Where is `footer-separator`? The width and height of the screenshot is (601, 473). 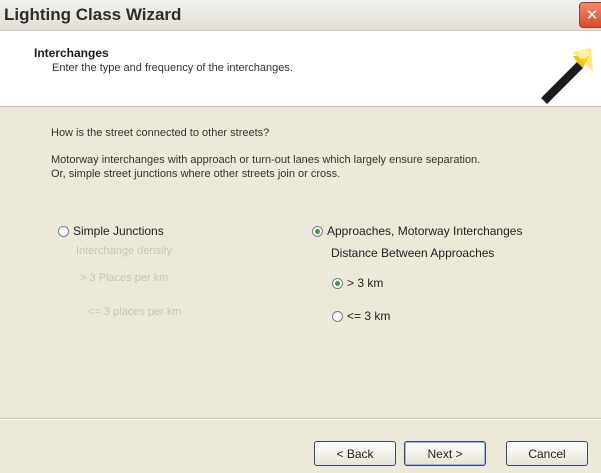 footer-separator is located at coordinates (300, 419).